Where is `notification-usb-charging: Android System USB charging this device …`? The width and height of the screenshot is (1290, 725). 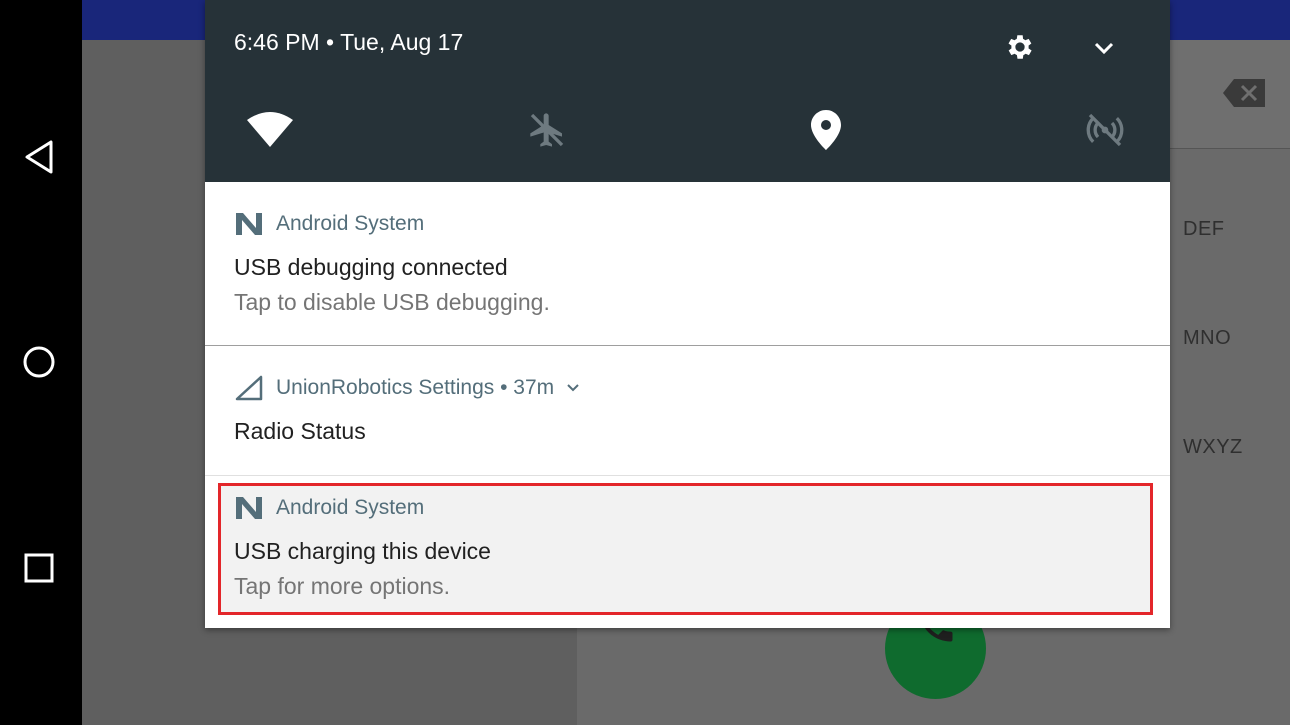
notification-usb-charging: Android System USB charging this device … is located at coordinates (685, 550).